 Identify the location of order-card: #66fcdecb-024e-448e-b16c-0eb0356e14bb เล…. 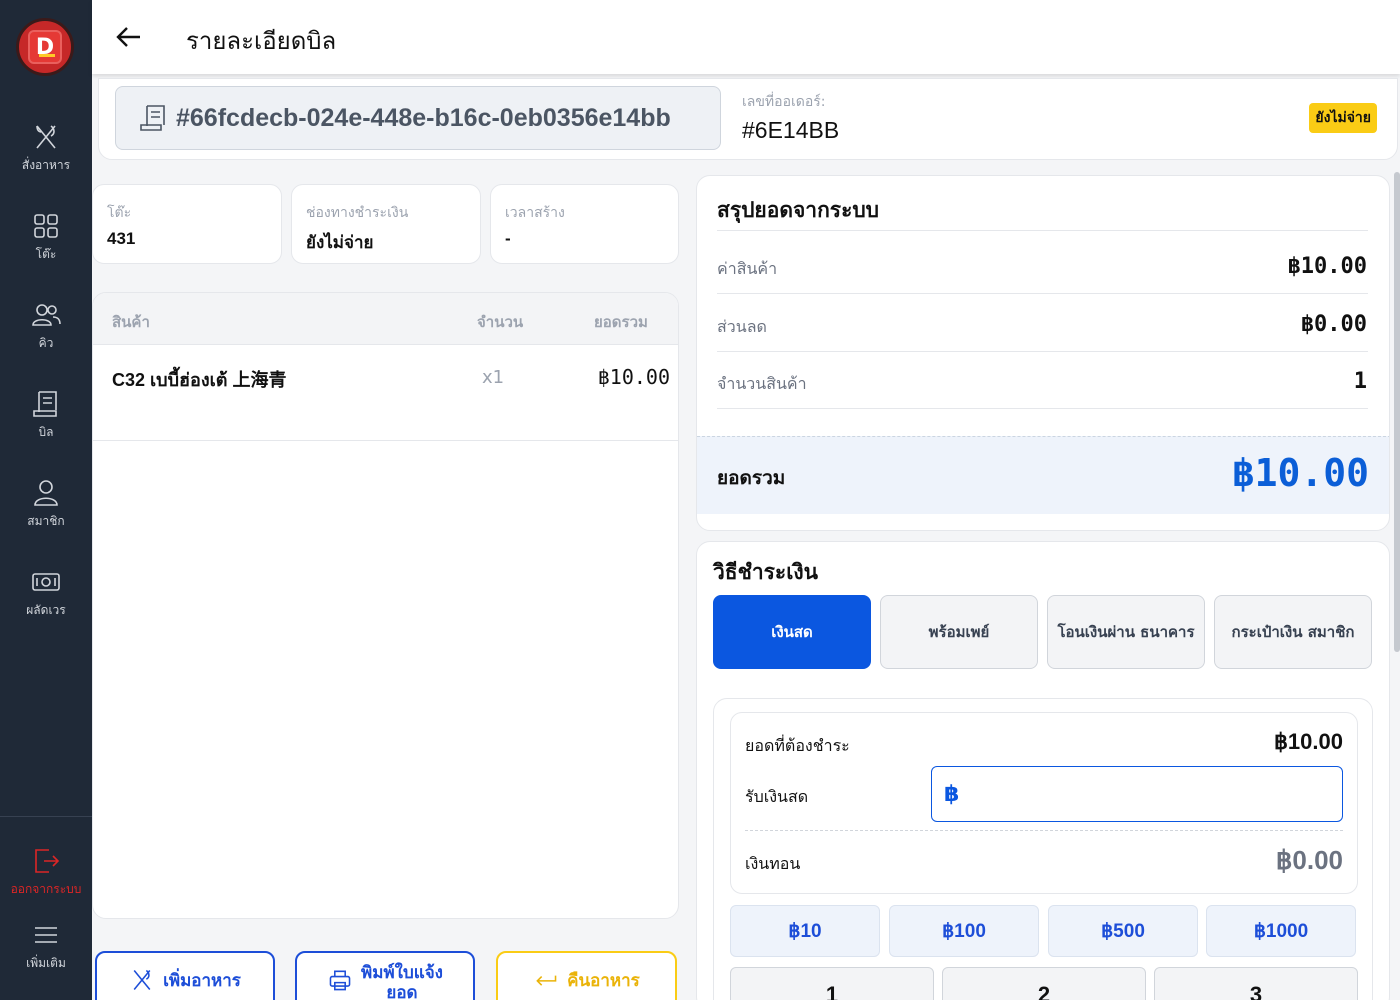
(748, 119).